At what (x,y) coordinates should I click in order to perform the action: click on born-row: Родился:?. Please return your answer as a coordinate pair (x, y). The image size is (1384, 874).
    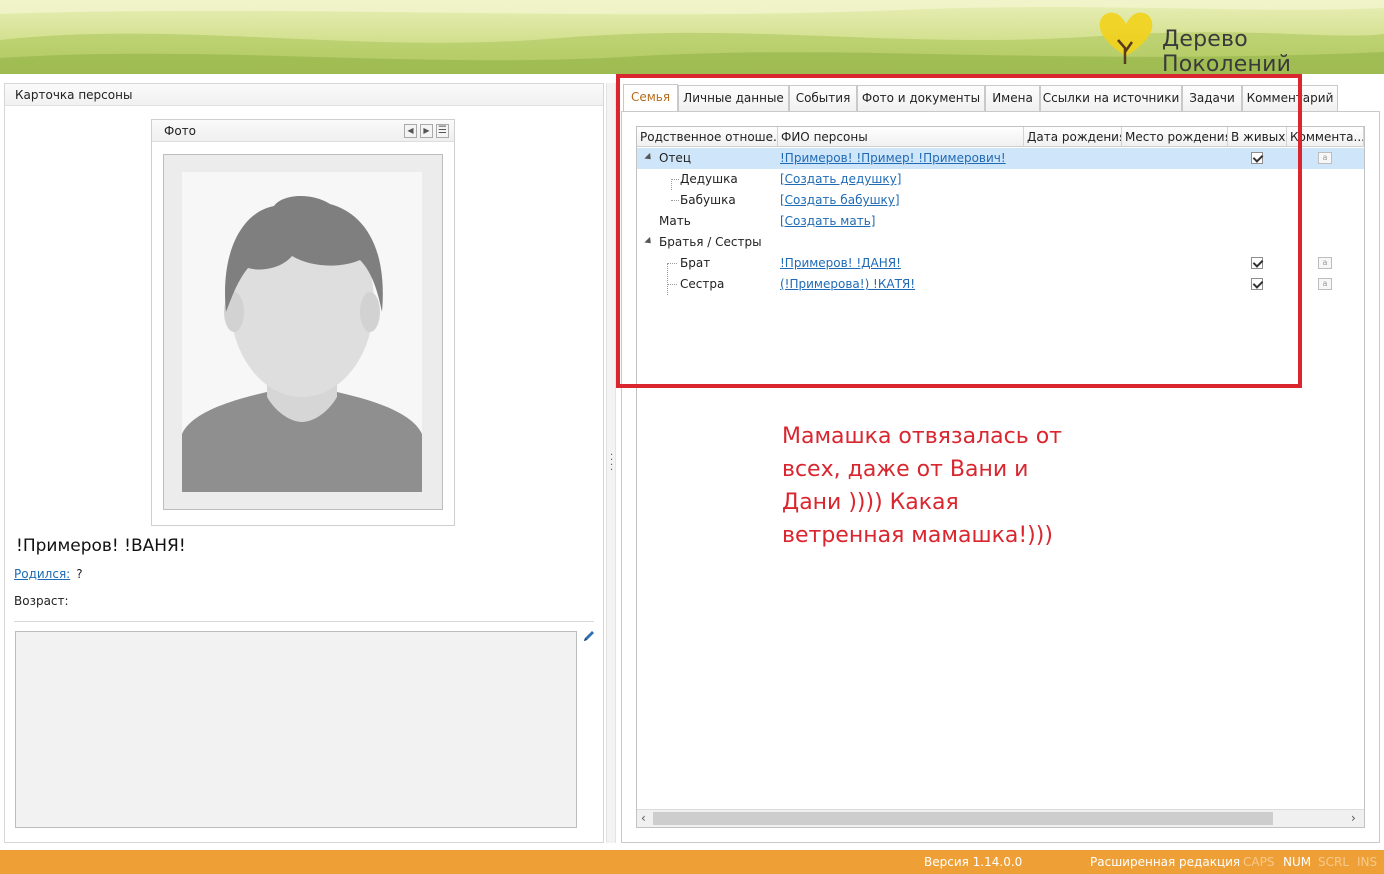
    Looking at the image, I should click on (48, 574).